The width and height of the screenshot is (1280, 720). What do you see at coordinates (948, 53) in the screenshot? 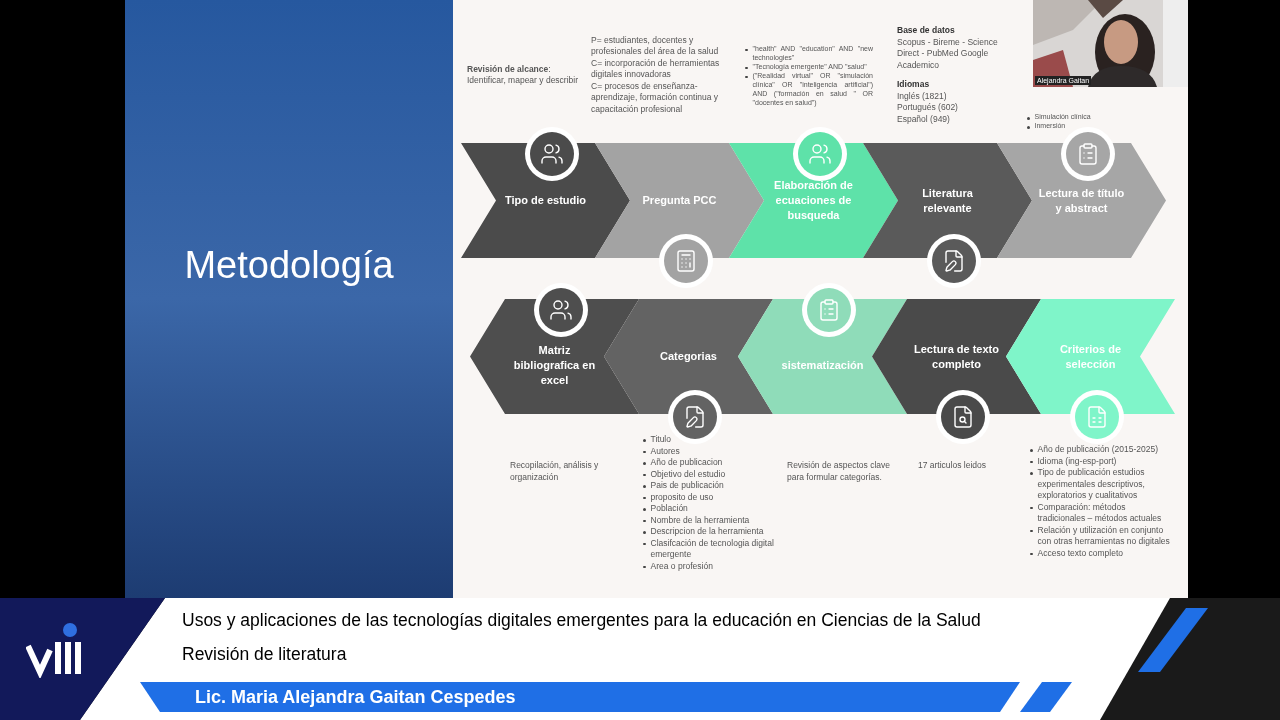
I see `section-line: Scopus - Bireme - Science Direct - PubMed Google Academico` at bounding box center [948, 53].